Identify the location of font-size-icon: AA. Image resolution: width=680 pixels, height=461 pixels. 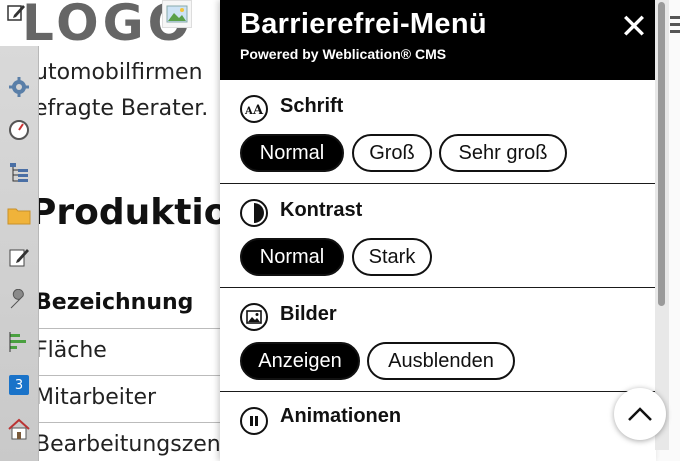
(254, 109).